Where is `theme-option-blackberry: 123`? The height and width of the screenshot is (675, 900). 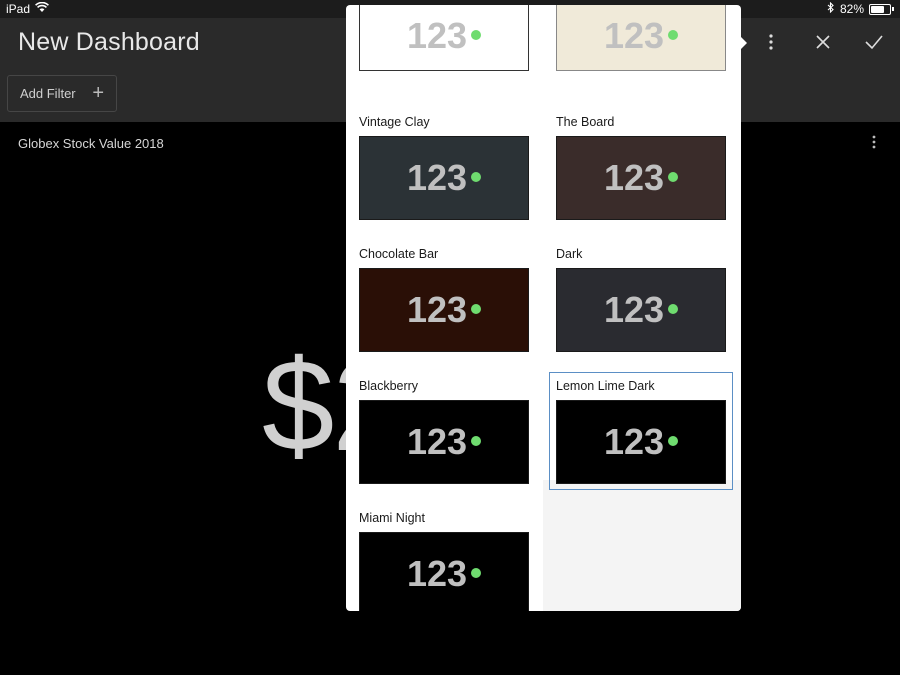
theme-option-blackberry: 123 is located at coordinates (444, 442).